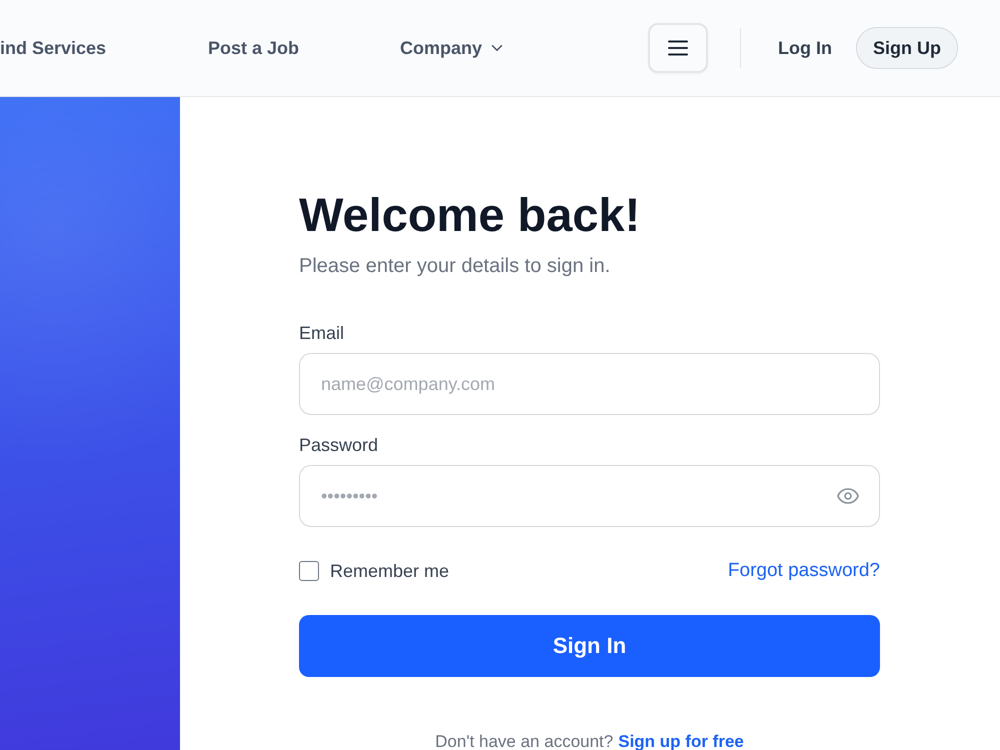 The image size is (1000, 750). Describe the element at coordinates (804, 571) in the screenshot. I see `forgot-password-link: Forgot password?` at that location.